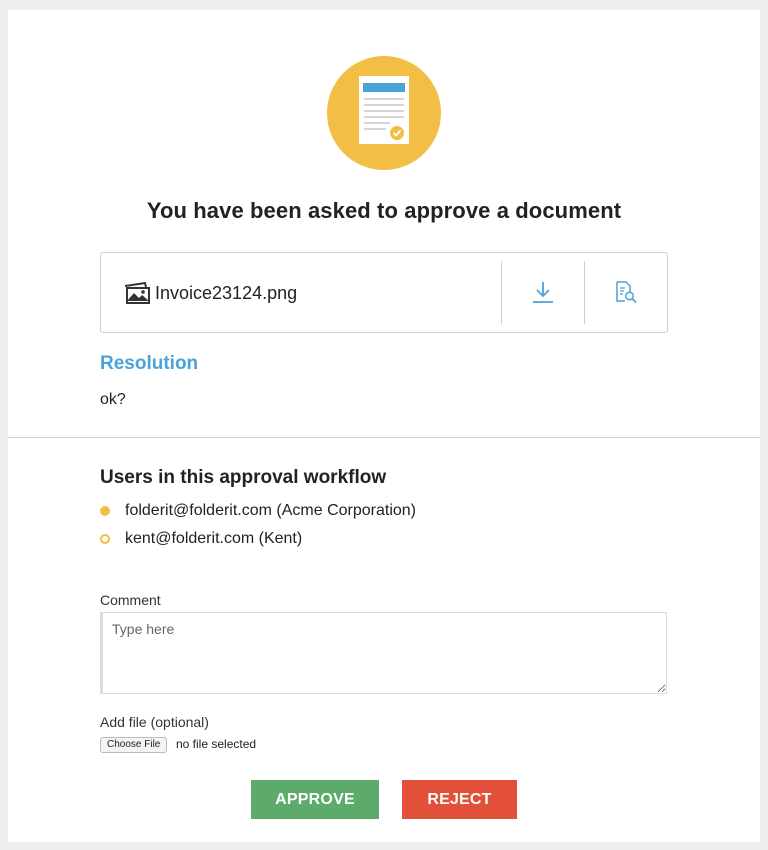 This screenshot has width=768, height=850. What do you see at coordinates (271, 510) in the screenshot?
I see `user-label: folderit@folderit.com (Acme Corporation)` at bounding box center [271, 510].